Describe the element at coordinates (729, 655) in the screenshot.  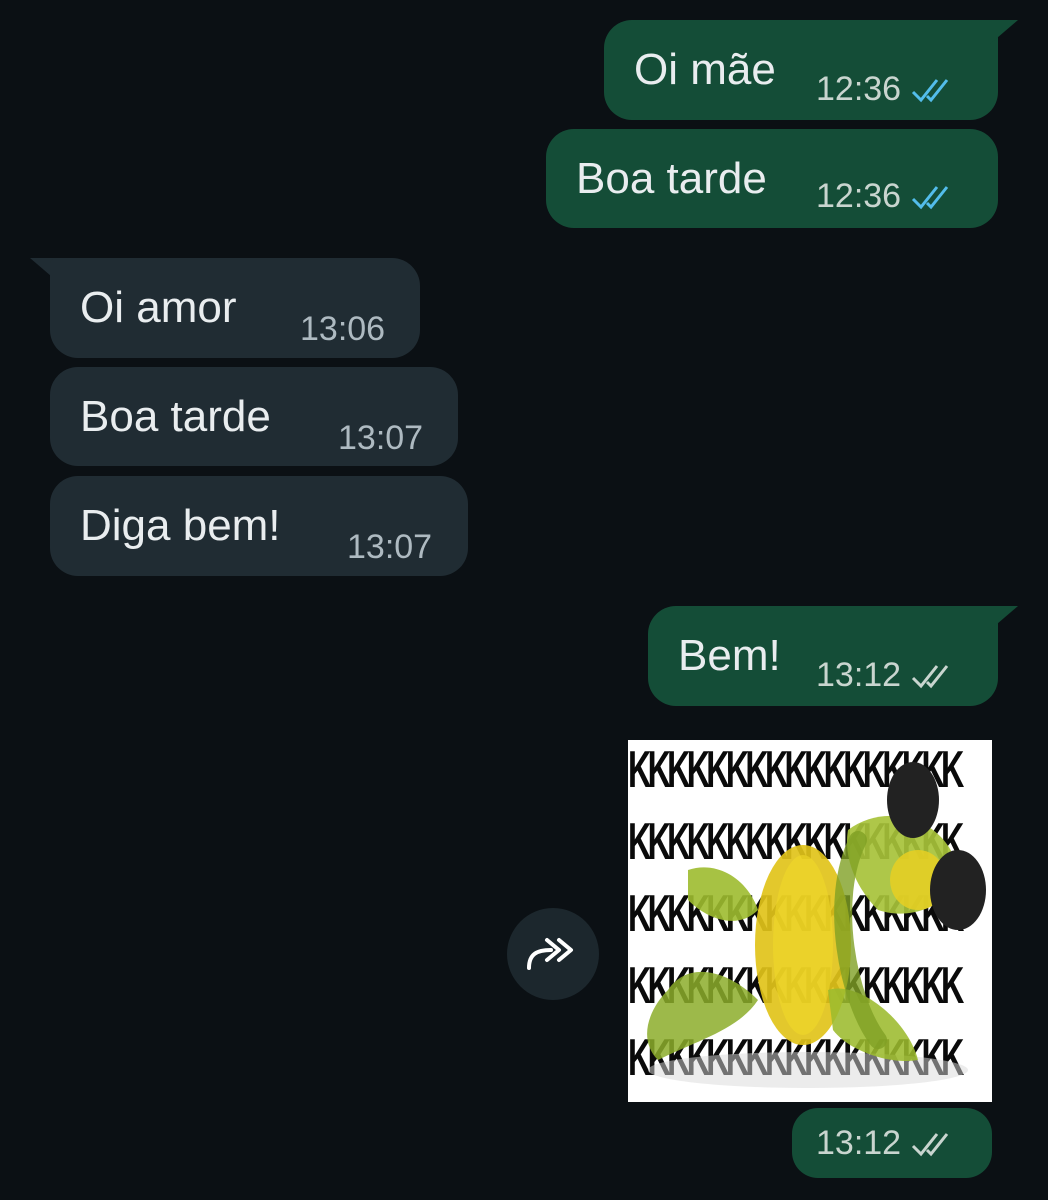
I see `message-text: Bem!` at that location.